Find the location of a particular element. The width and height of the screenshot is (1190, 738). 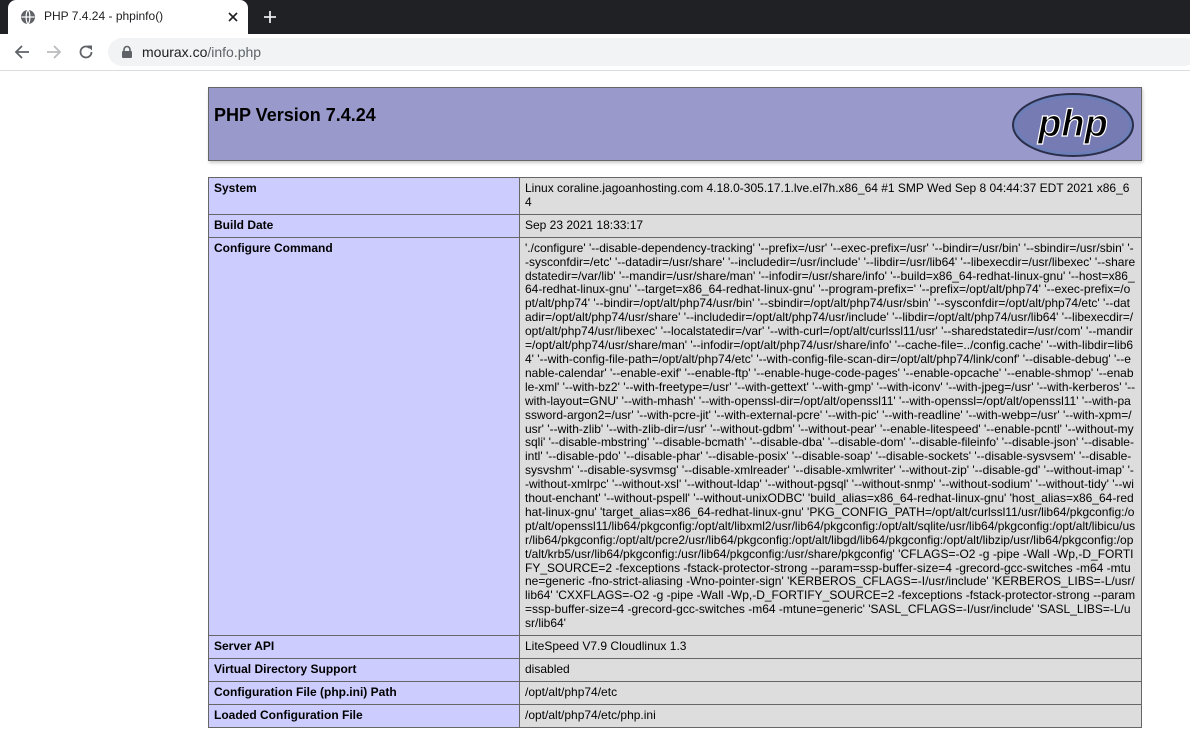

browser-toolbar: mourax.co/info.php is located at coordinates (595, 52).